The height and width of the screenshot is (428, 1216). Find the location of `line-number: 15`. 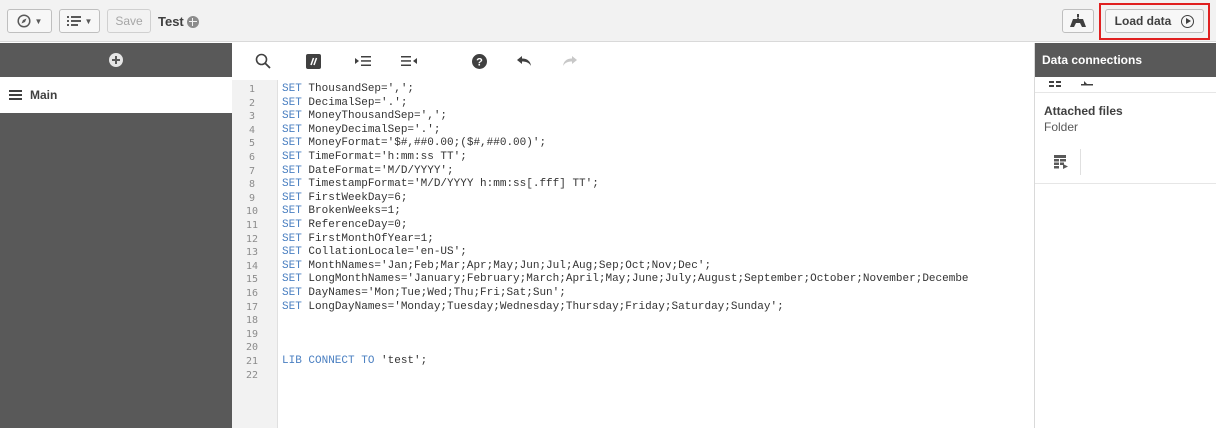

line-number: 15 is located at coordinates (252, 280).